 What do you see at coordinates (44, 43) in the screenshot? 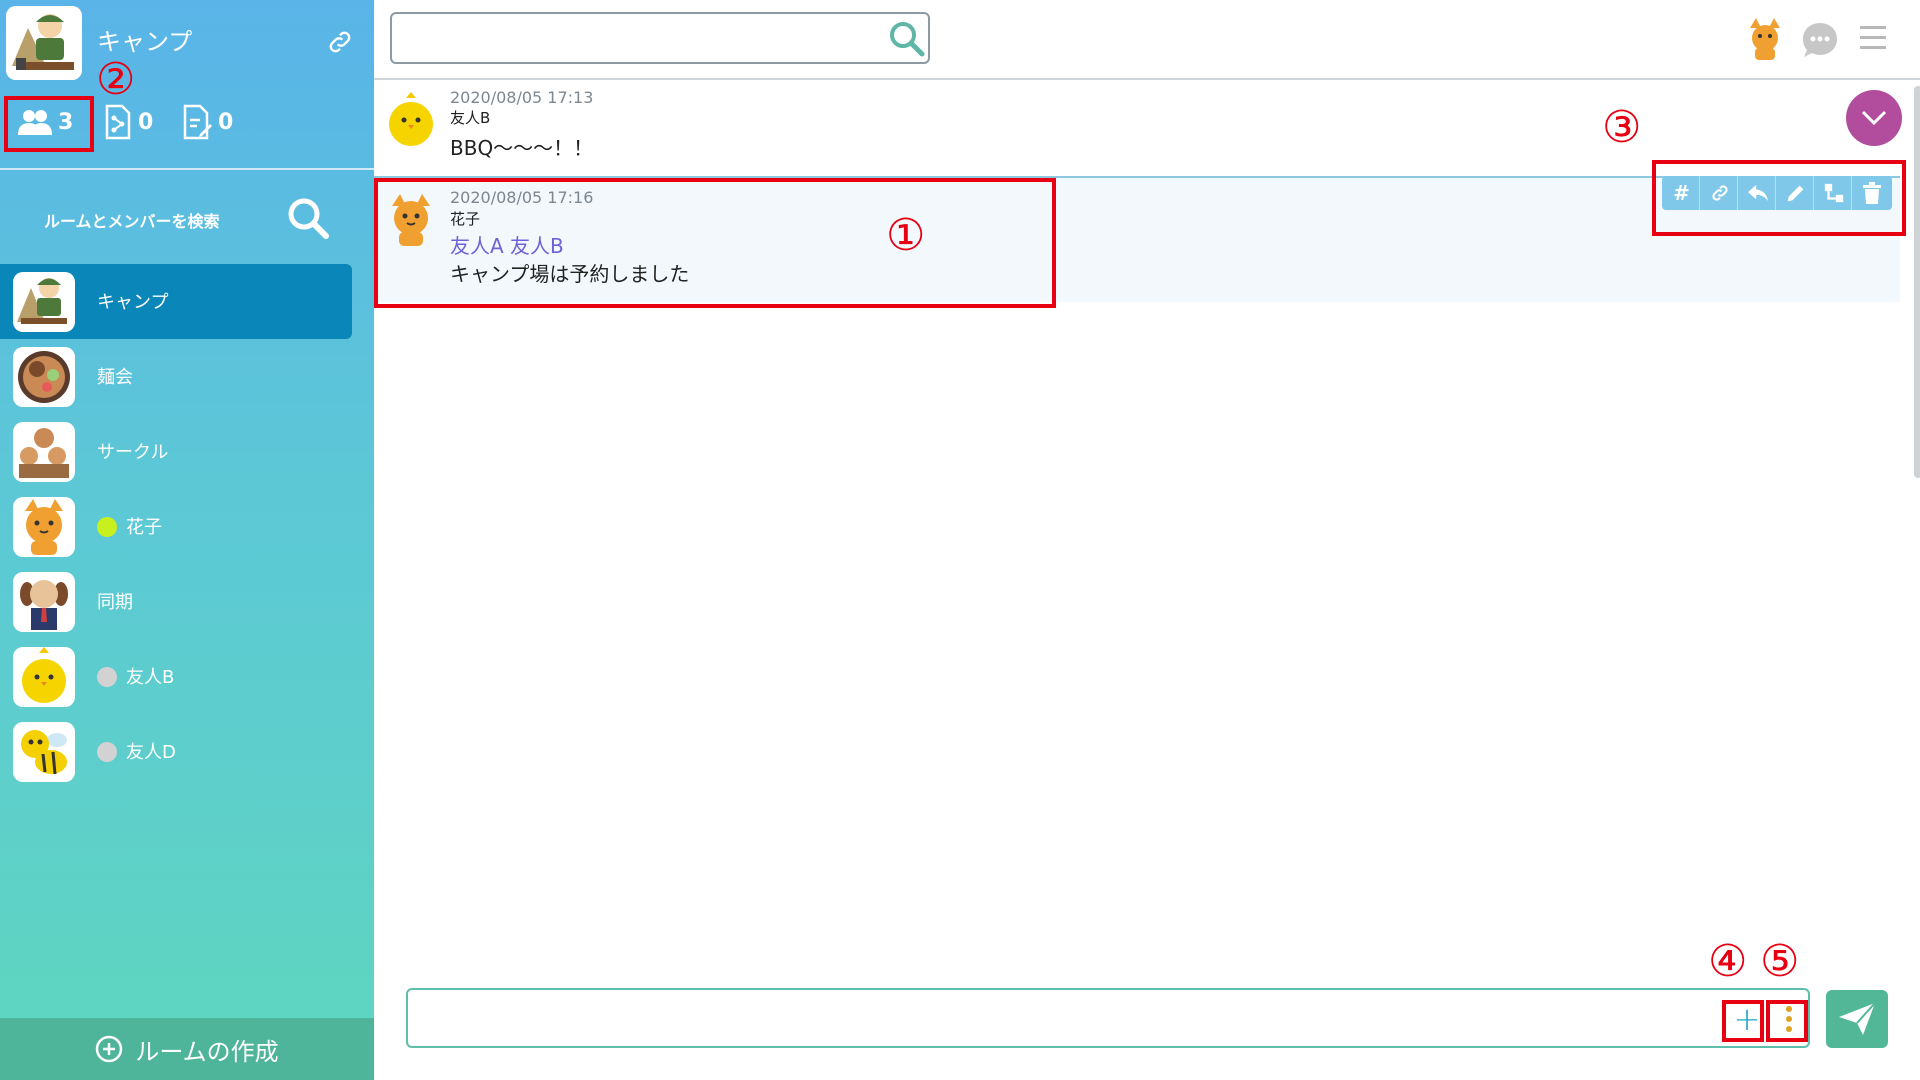
I see `room-avatar` at bounding box center [44, 43].